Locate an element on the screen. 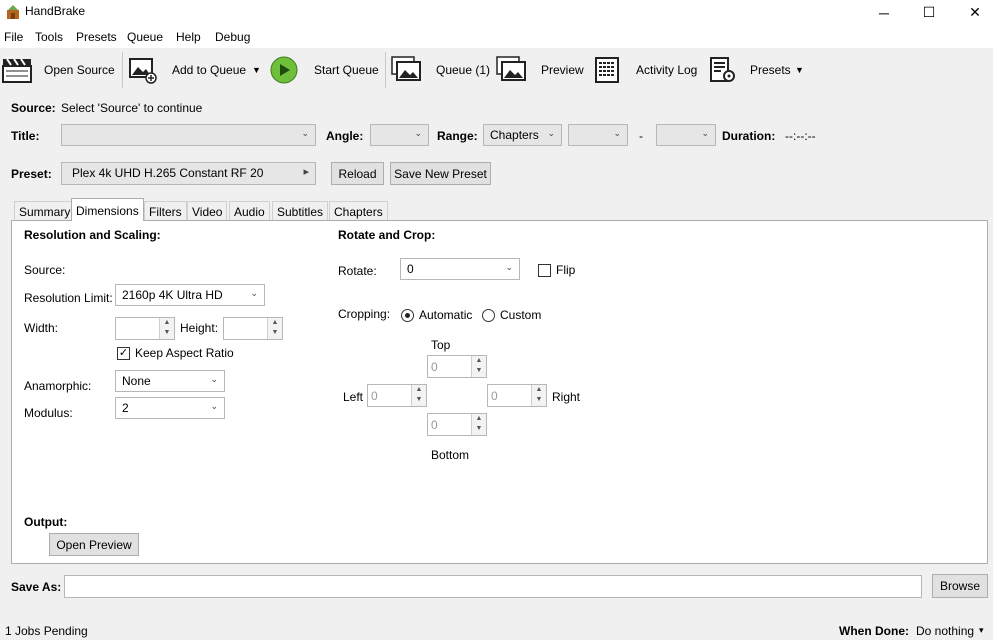 The image size is (993, 640). menu-tools: Tools is located at coordinates (49, 37).